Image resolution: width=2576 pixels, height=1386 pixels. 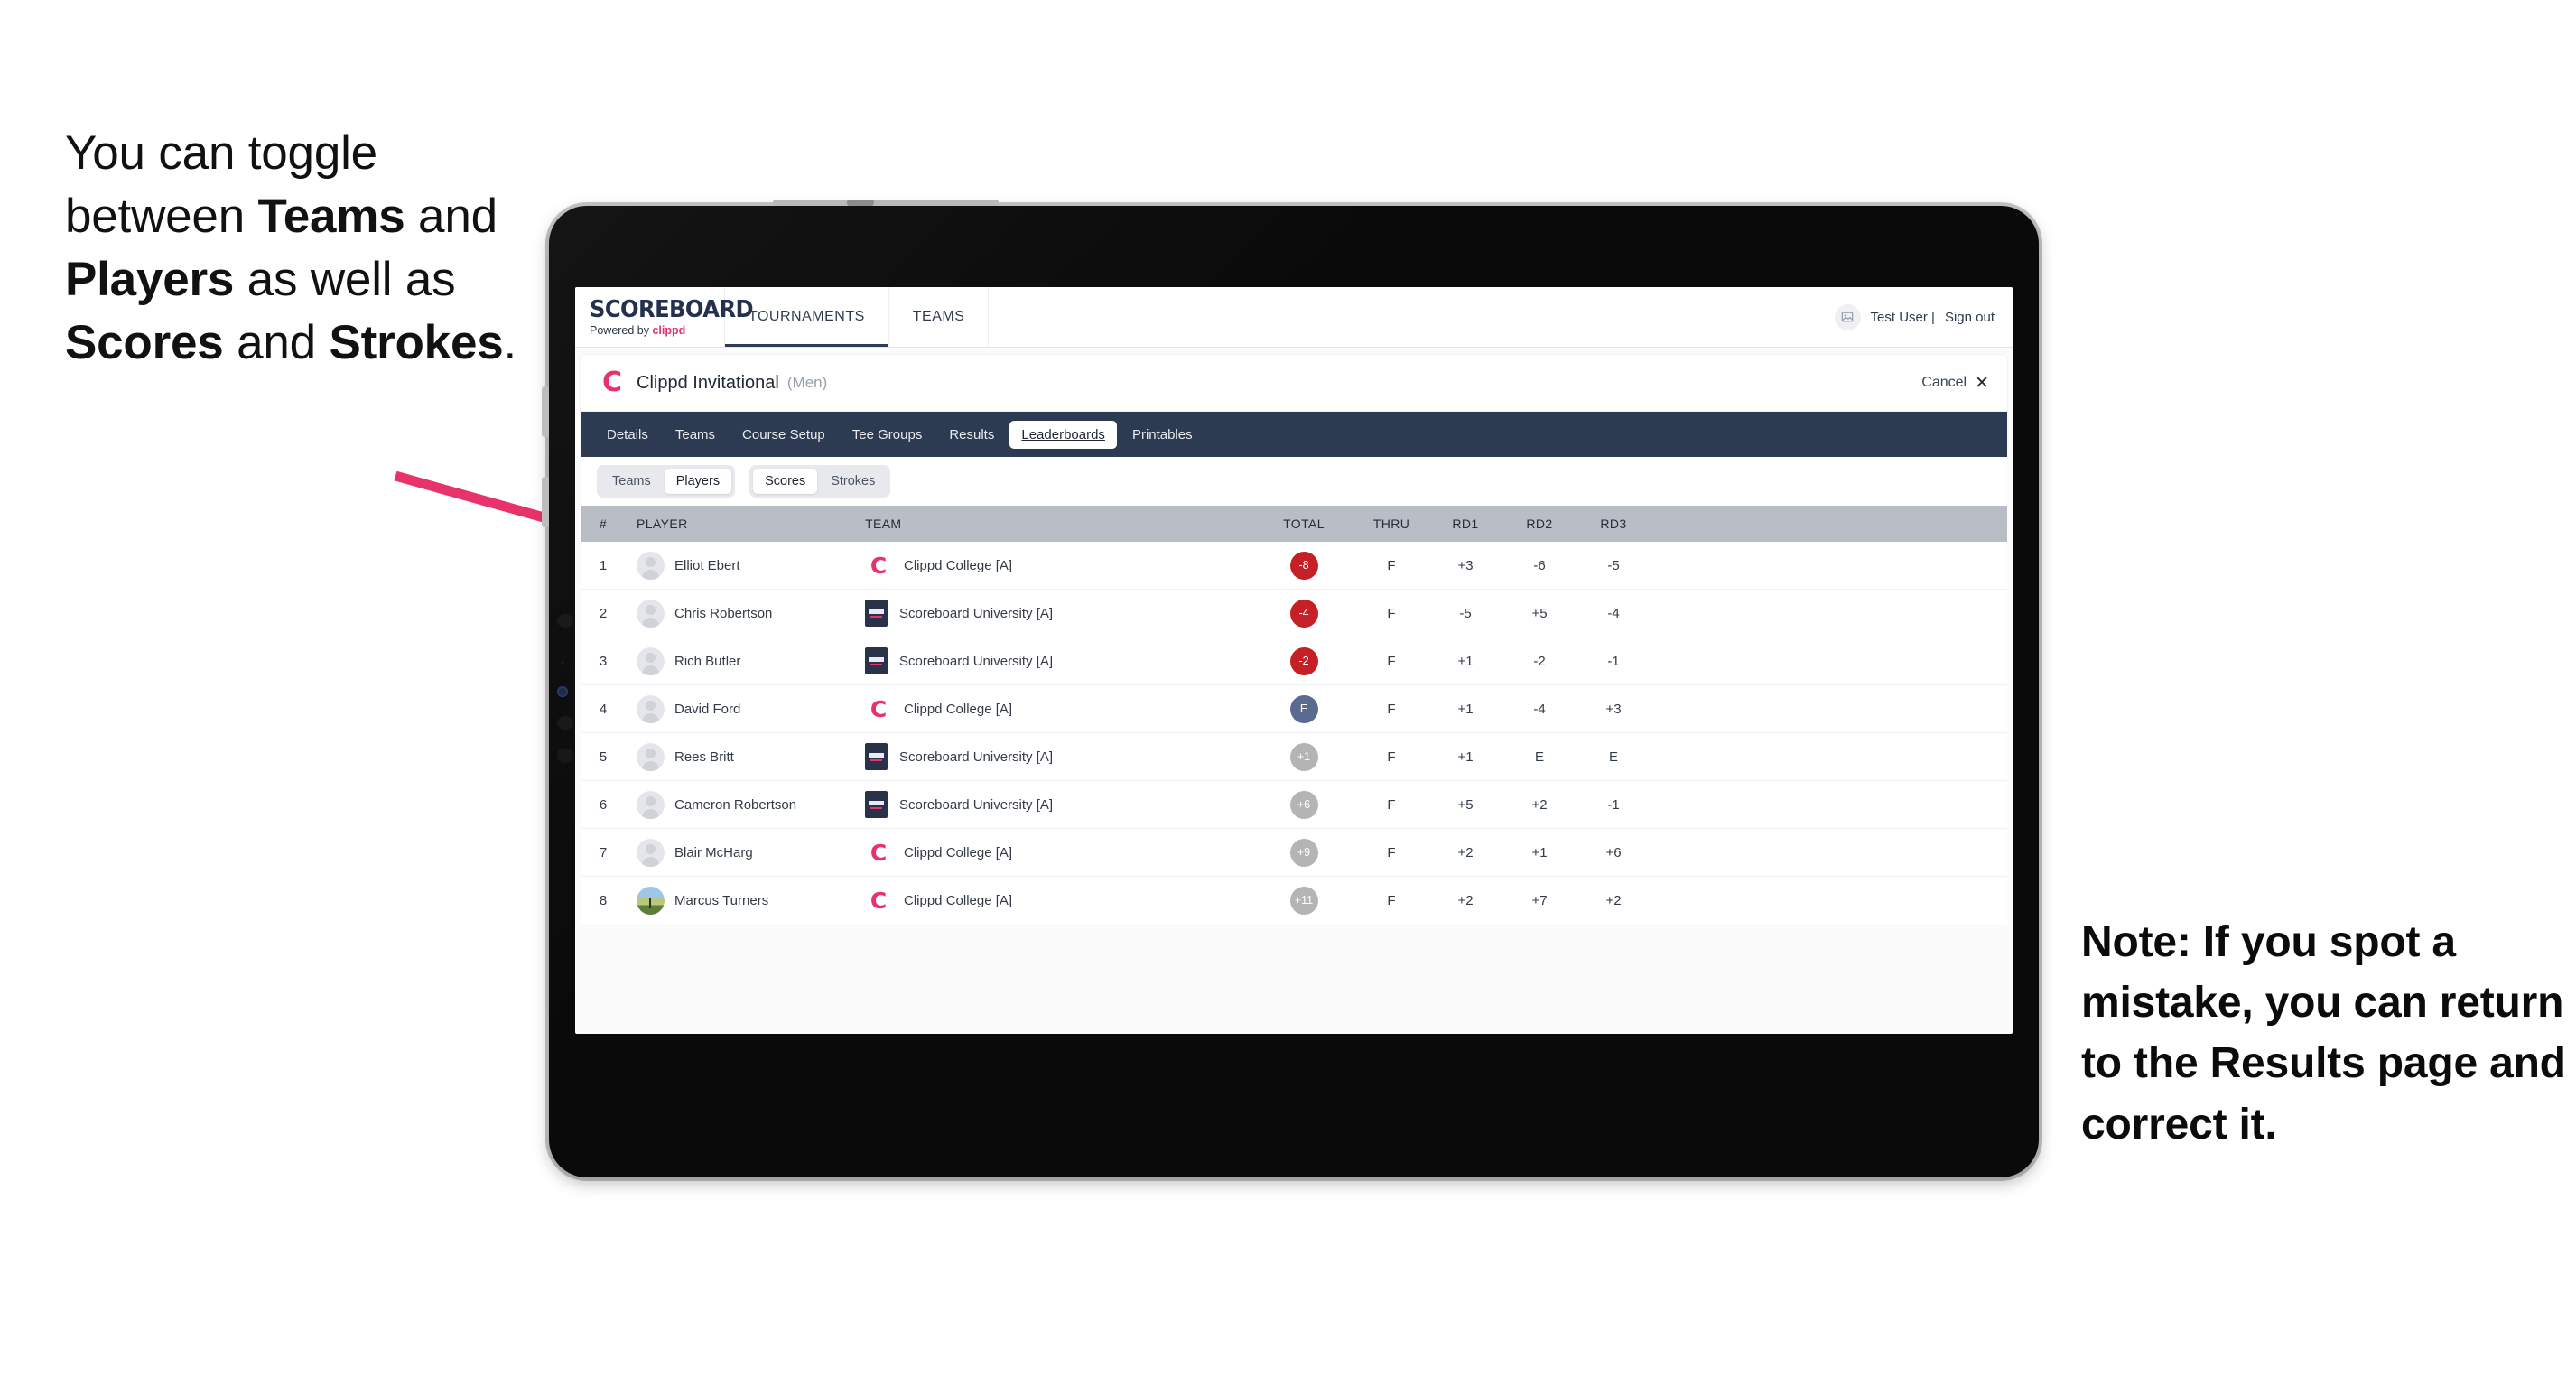 I want to click on toggle-players: Players, so click(x=698, y=482).